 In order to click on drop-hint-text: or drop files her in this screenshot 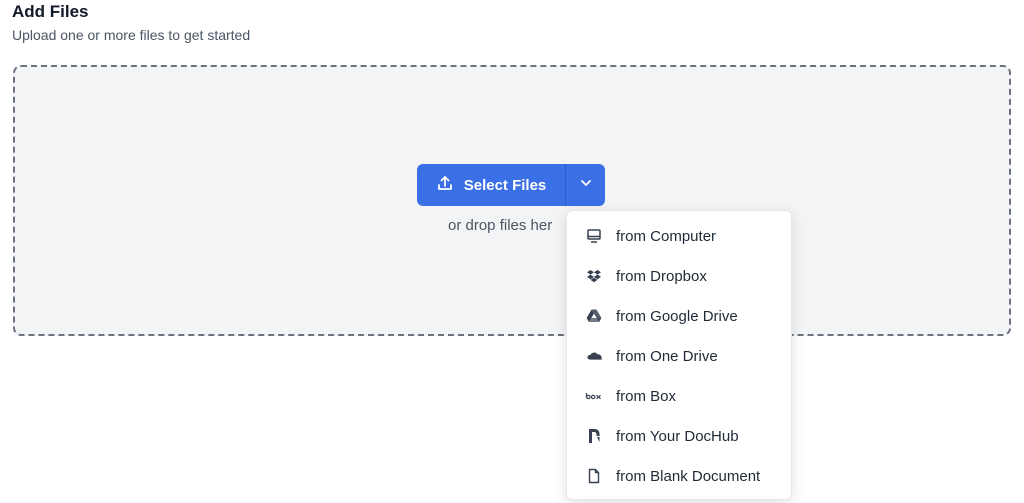, I will do `click(500, 225)`.